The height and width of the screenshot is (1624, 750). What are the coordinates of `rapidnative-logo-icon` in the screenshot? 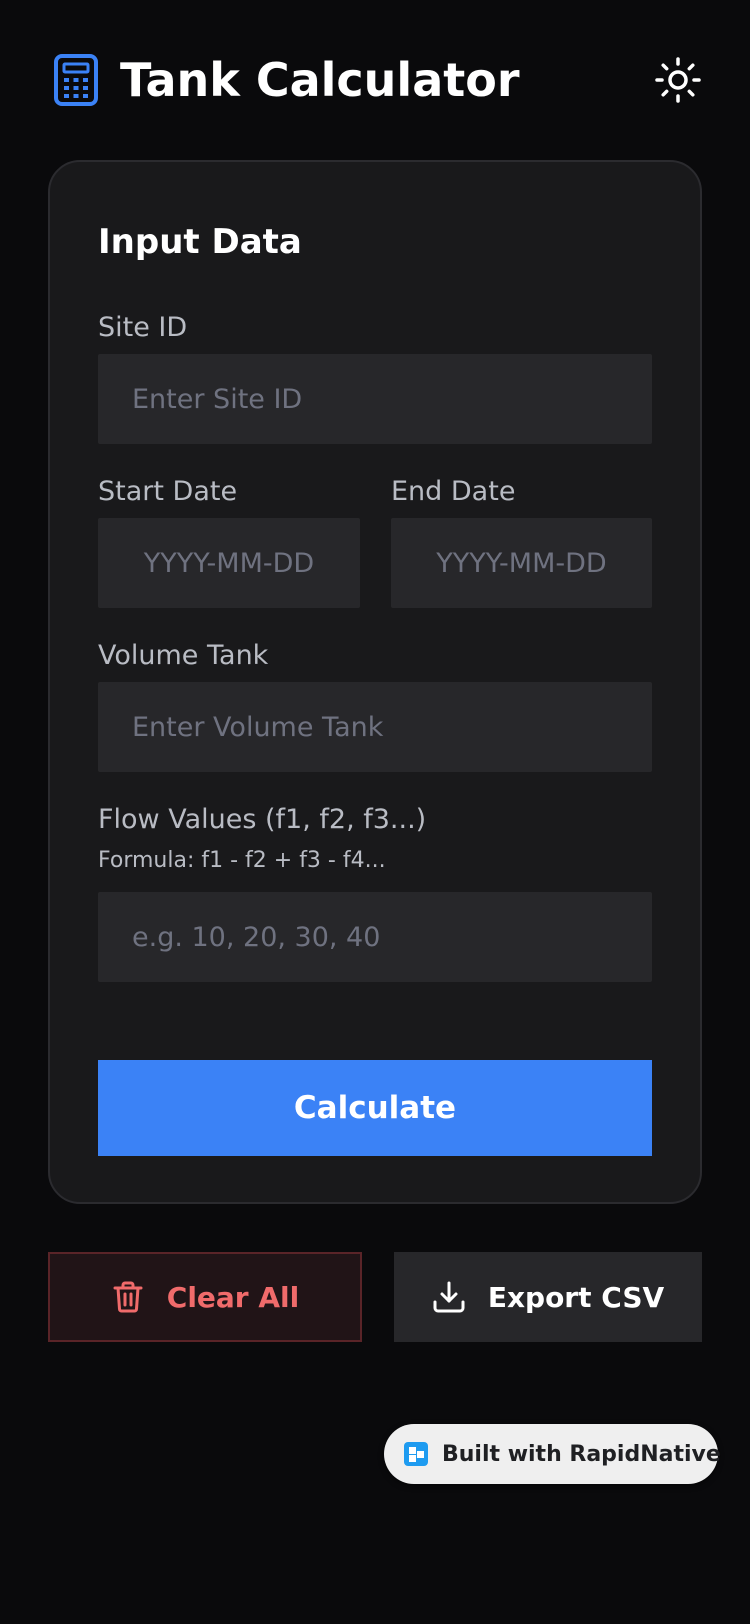 It's located at (416, 1454).